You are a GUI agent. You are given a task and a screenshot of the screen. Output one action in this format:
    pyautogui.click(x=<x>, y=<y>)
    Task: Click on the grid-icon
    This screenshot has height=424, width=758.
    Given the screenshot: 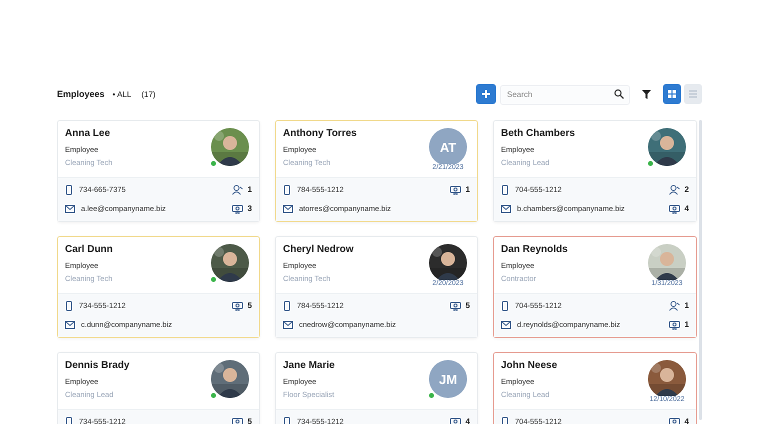 What is the action you would take?
    pyautogui.click(x=672, y=94)
    